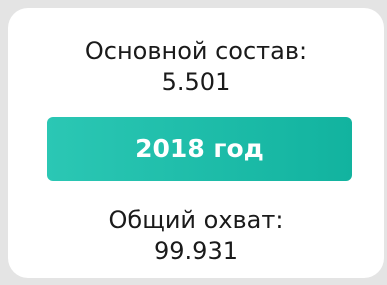  I want to click on year-button-label: 2018 год, so click(199, 148).